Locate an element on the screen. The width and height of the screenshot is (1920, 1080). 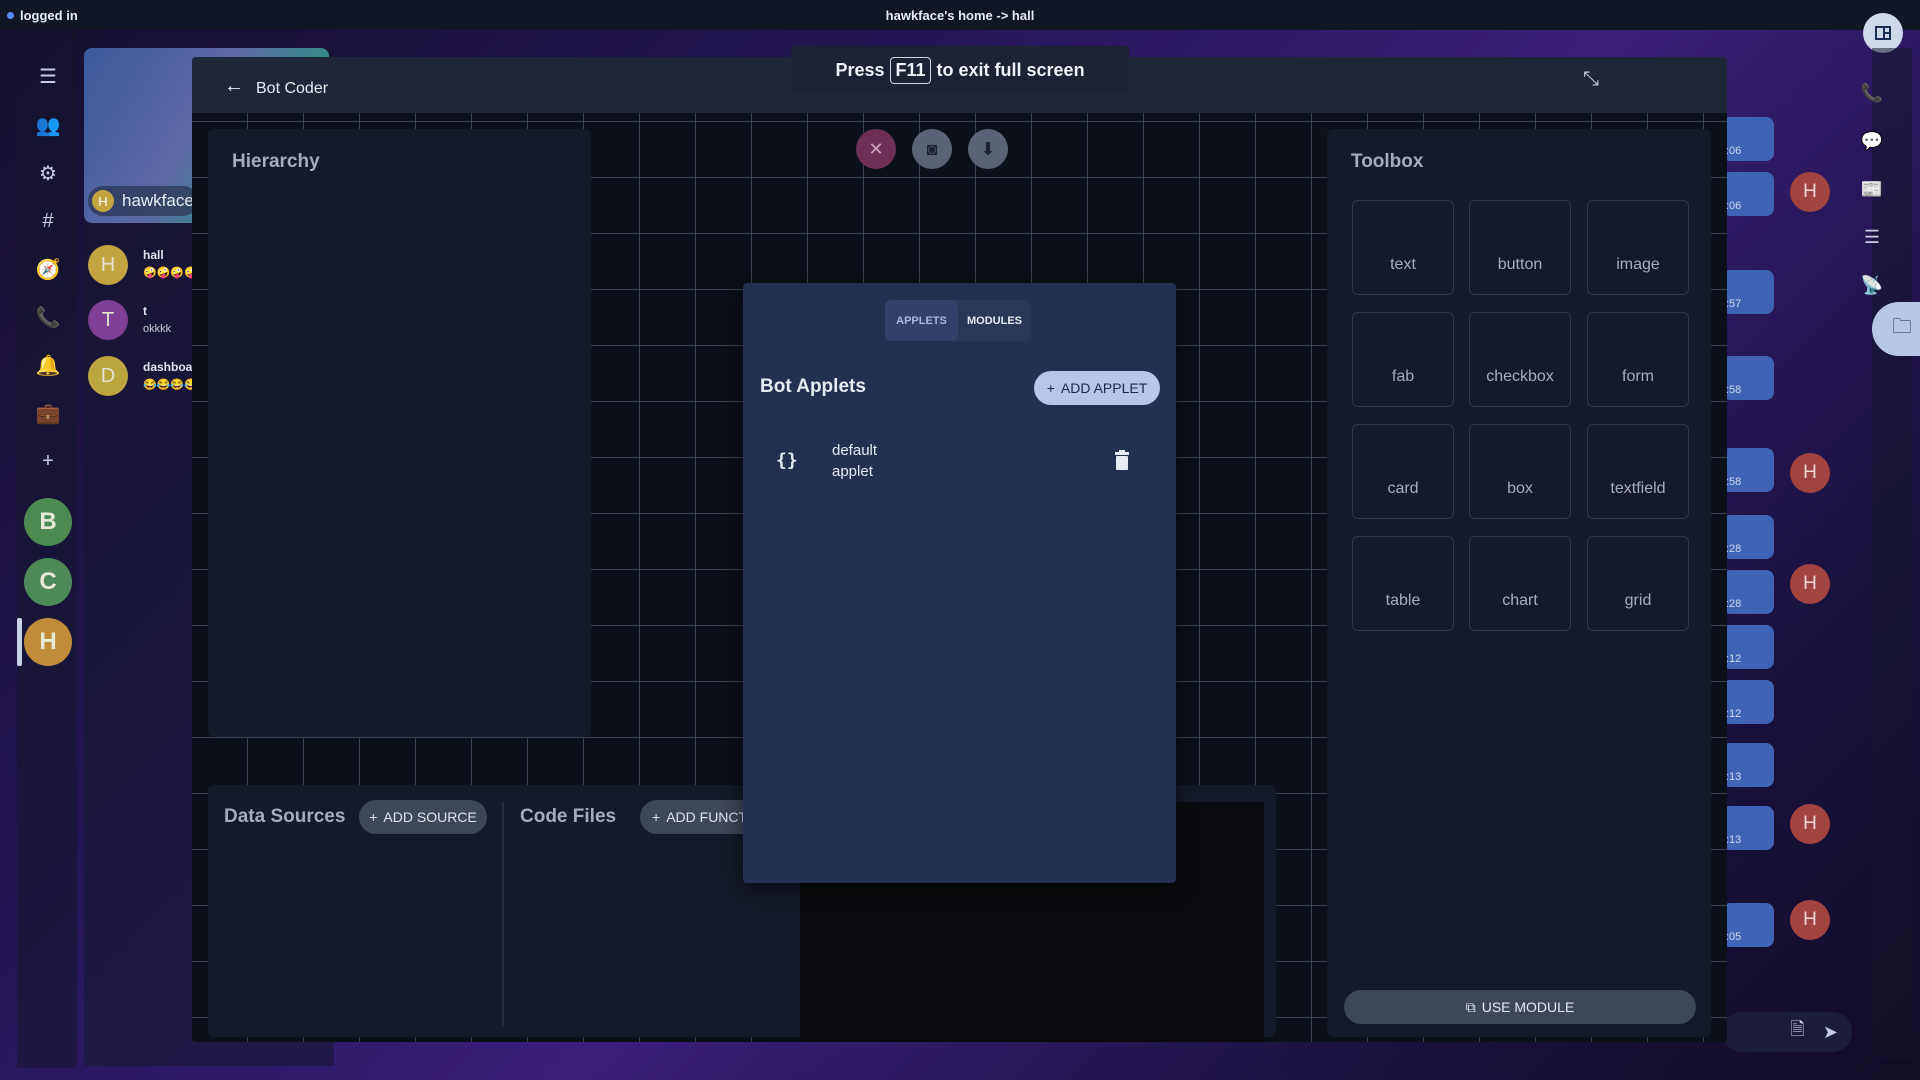
back-arrow-icon: ← is located at coordinates (234, 86).